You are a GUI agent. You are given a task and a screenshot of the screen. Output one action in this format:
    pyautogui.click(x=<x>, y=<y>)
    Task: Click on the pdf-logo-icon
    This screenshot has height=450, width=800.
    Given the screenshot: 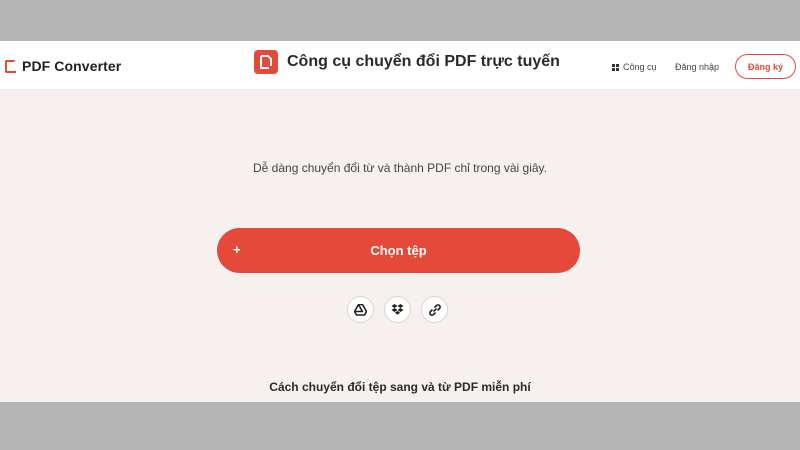 What is the action you would take?
    pyautogui.click(x=10, y=66)
    